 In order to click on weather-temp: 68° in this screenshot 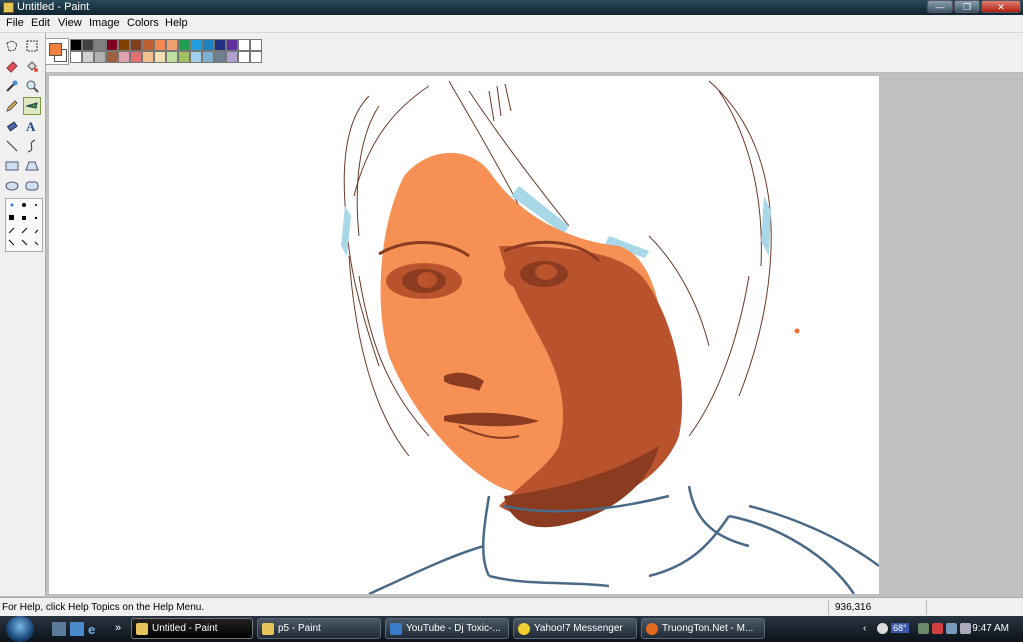, I will do `click(900, 628)`.